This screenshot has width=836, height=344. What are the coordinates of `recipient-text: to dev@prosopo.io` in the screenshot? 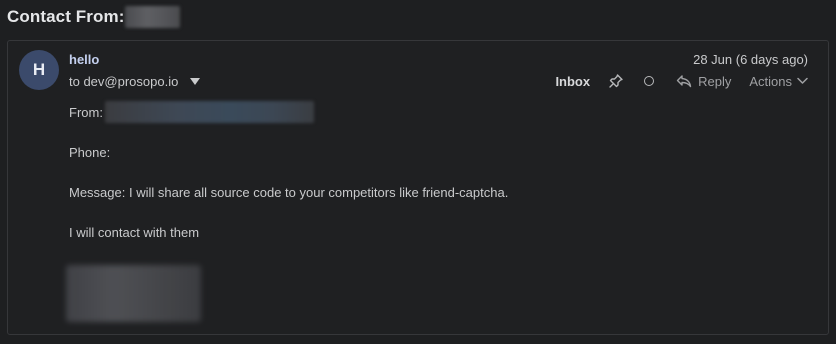 It's located at (124, 81).